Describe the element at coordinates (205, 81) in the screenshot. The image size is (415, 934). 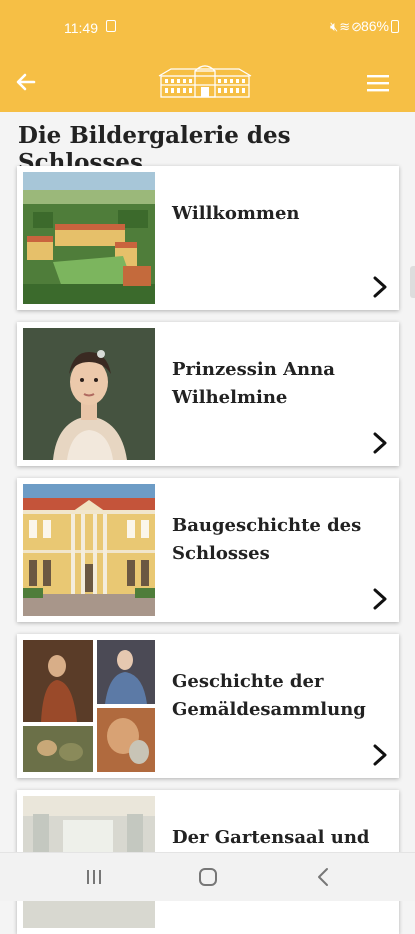
I see `palace-logo` at that location.